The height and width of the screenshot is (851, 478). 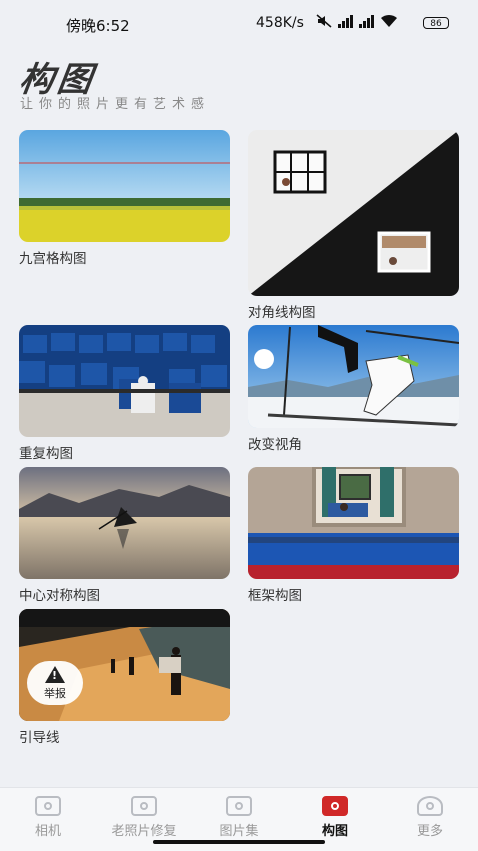 I want to click on diagonal-building-image, so click(x=353, y=213).